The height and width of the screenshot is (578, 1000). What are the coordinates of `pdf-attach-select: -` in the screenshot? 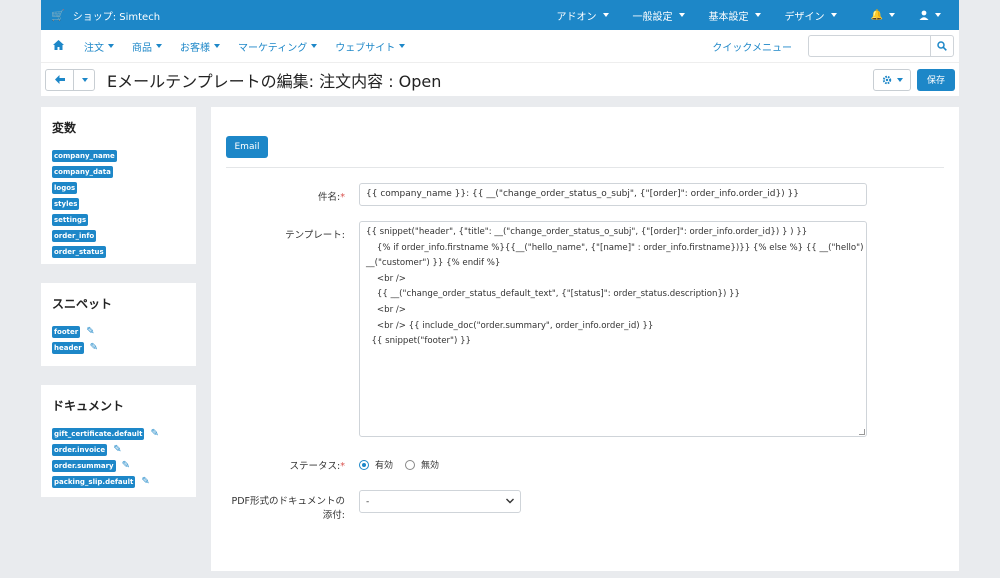 It's located at (440, 501).